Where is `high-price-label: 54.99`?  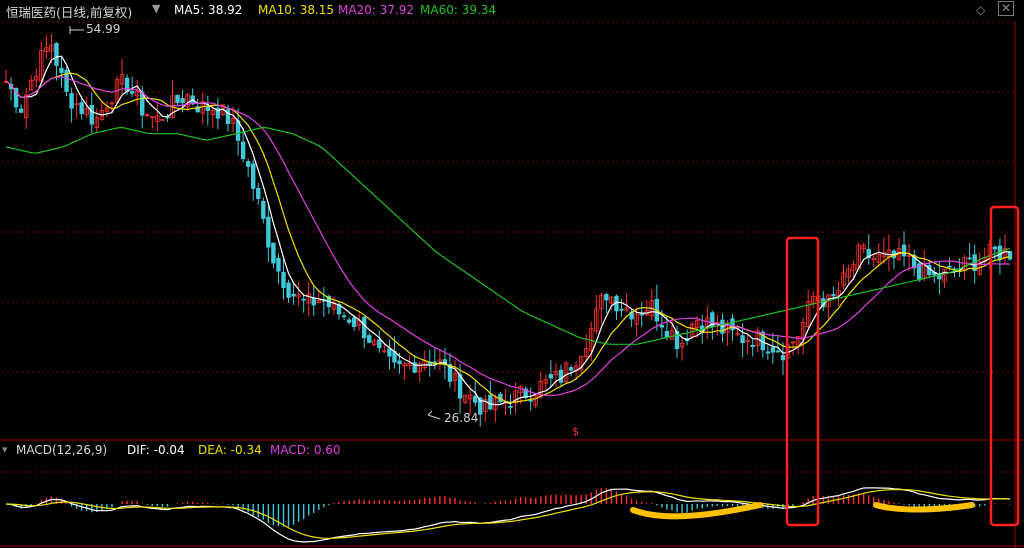
high-price-label: 54.99 is located at coordinates (103, 29).